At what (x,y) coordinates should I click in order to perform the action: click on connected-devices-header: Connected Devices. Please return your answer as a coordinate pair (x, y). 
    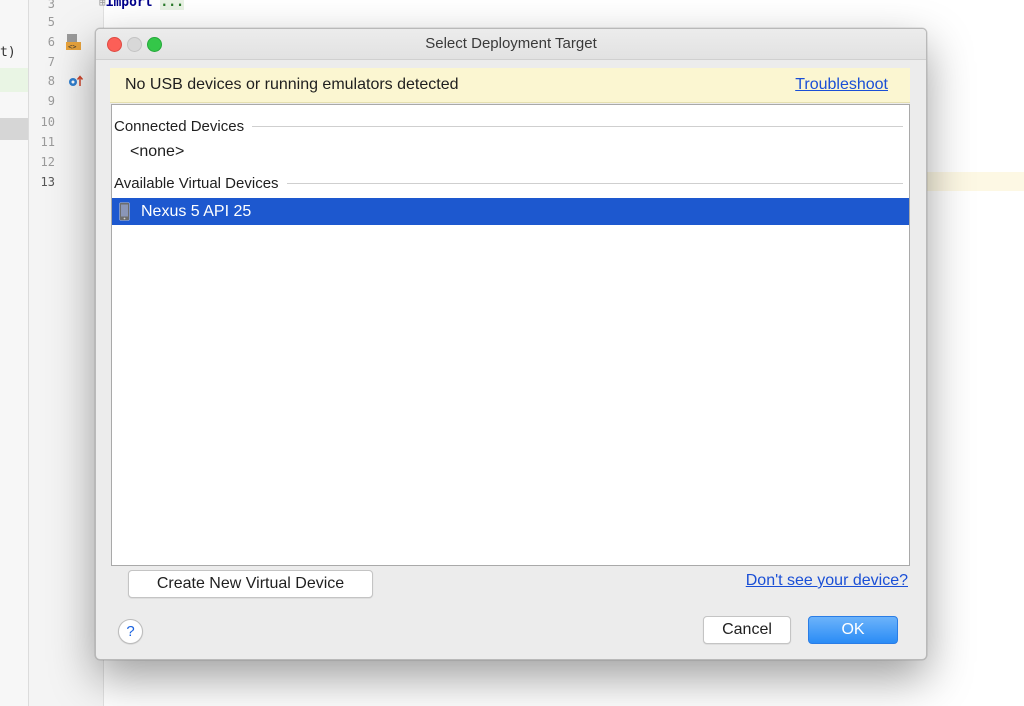
    Looking at the image, I should click on (508, 126).